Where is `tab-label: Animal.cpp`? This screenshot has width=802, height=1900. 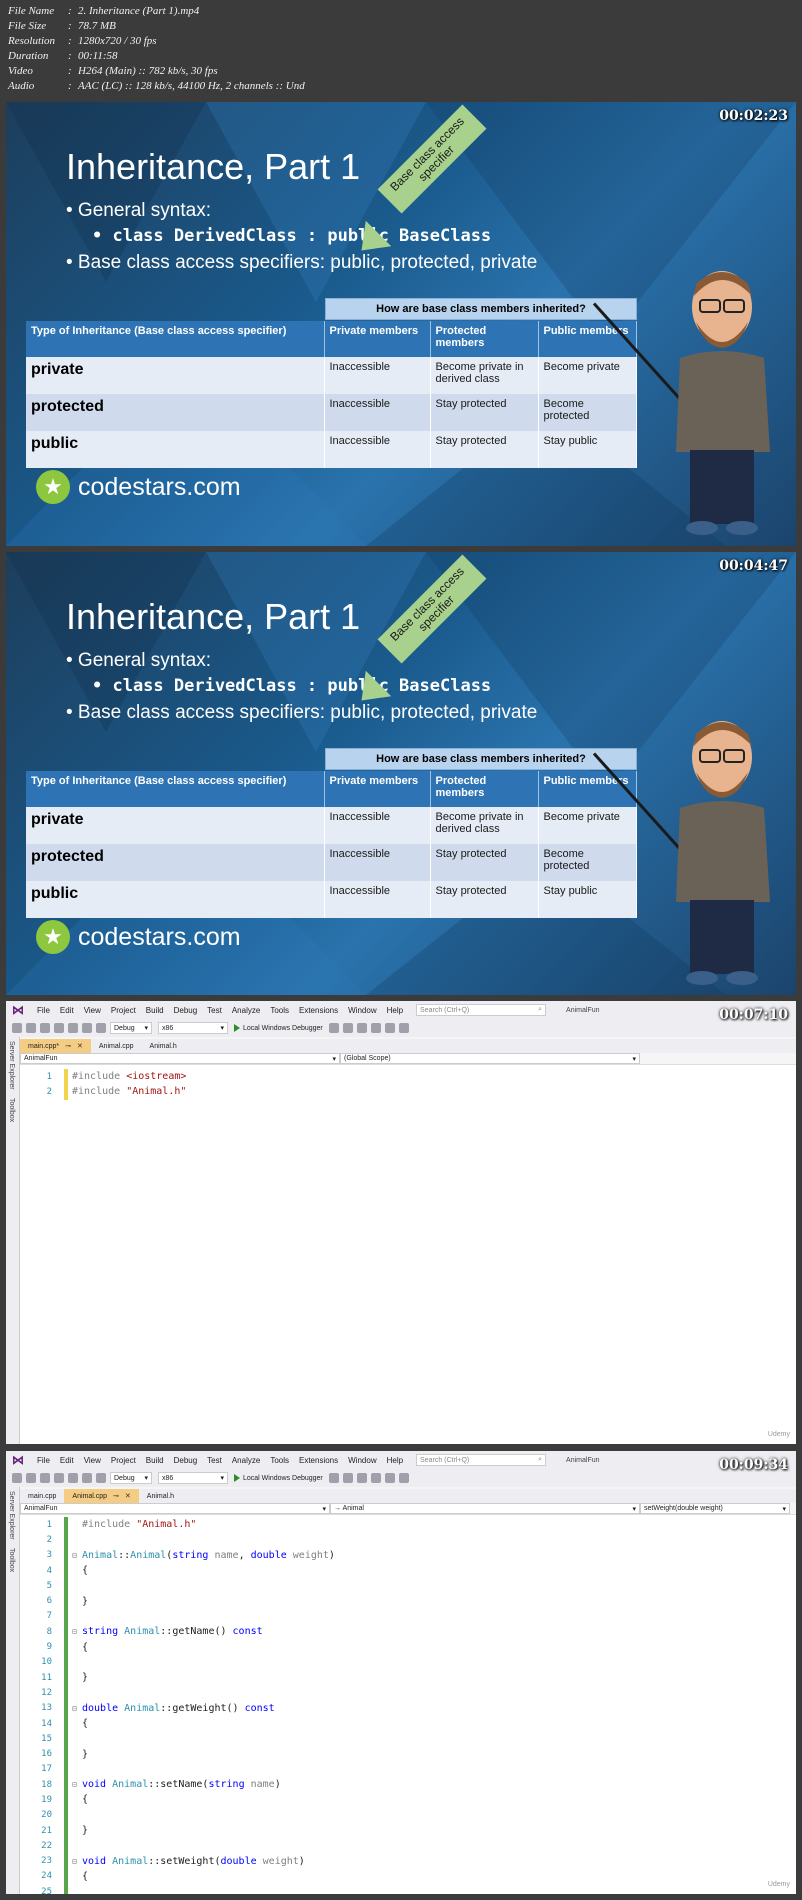
tab-label: Animal.cpp is located at coordinates (116, 1046).